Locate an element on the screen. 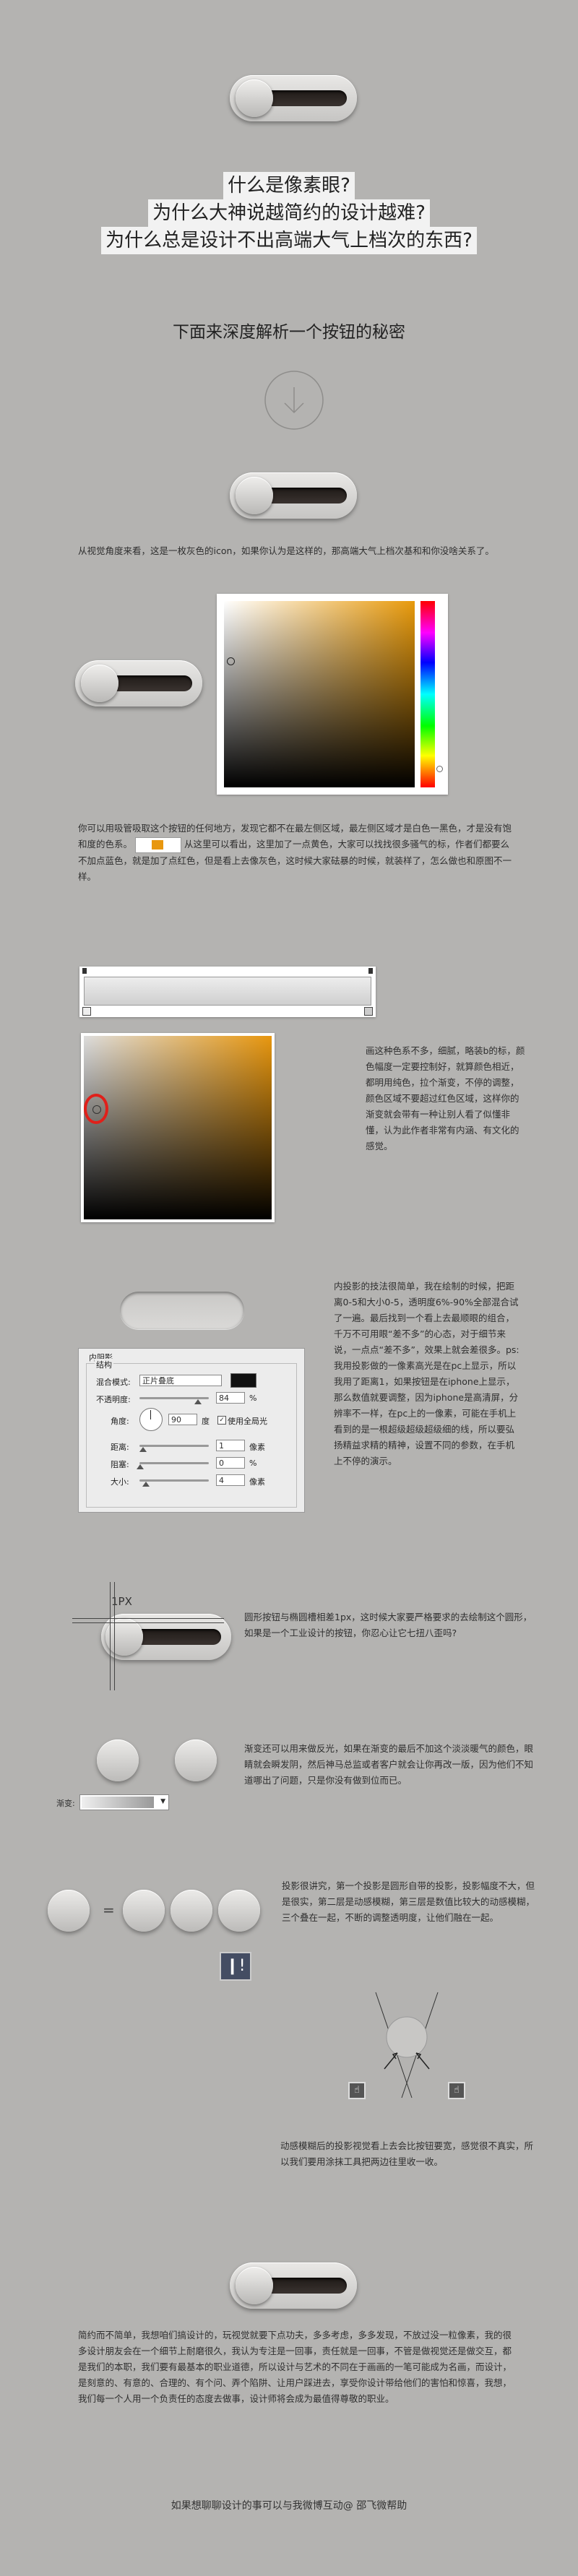  title-line-3: 为什么总是设计不出高端大气上档次的东西? is located at coordinates (289, 240).